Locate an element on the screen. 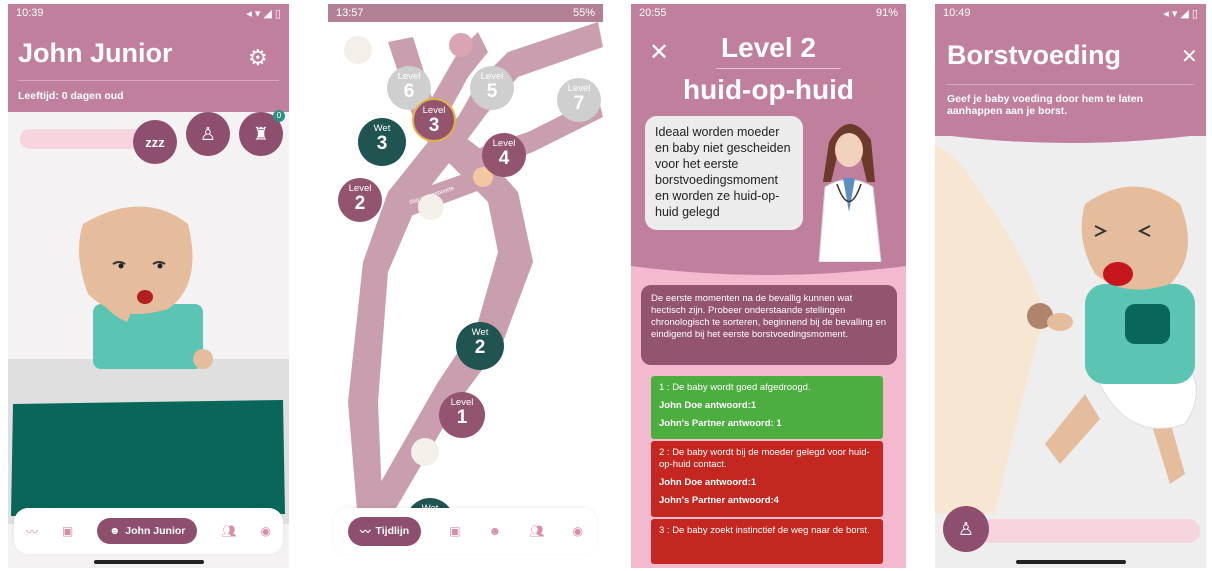 This screenshot has width=1212, height=571. doctor-illustration is located at coordinates (850, 192).